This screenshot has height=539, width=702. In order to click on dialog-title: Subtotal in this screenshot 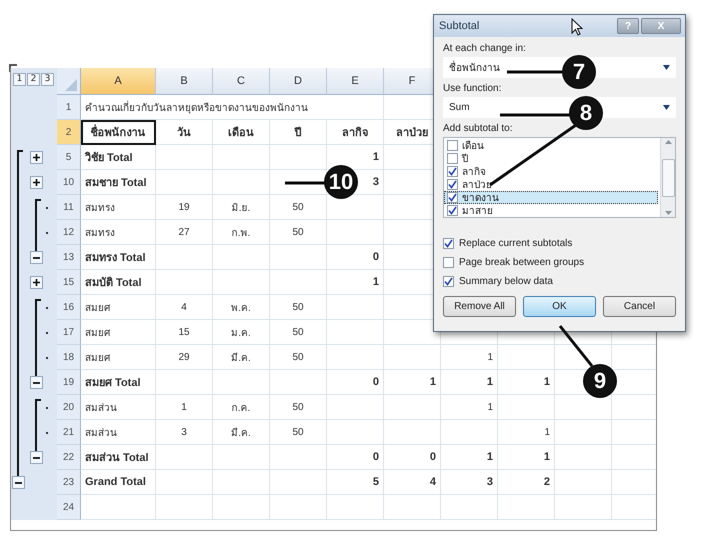, I will do `click(459, 26)`.